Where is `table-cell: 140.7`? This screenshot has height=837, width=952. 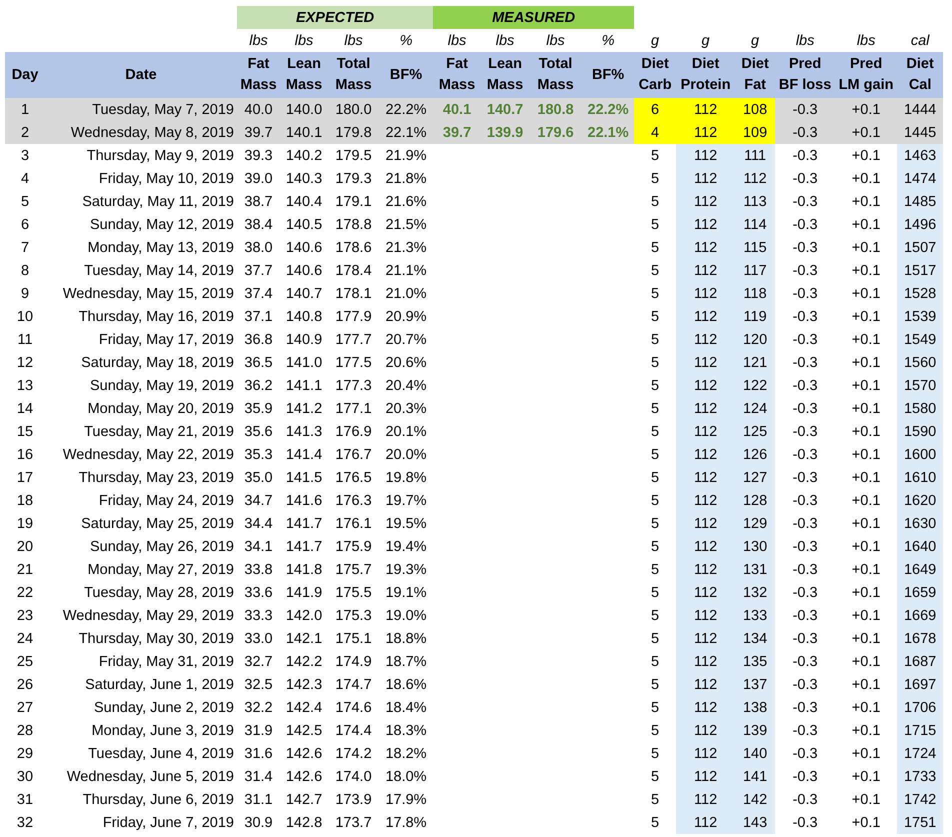 table-cell: 140.7 is located at coordinates (505, 109).